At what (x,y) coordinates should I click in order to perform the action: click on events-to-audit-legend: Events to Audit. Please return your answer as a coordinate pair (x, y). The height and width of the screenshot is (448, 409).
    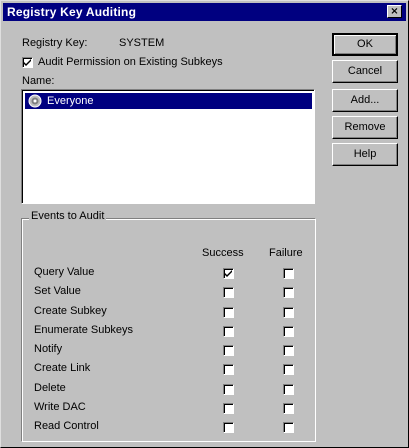
    Looking at the image, I should click on (68, 216).